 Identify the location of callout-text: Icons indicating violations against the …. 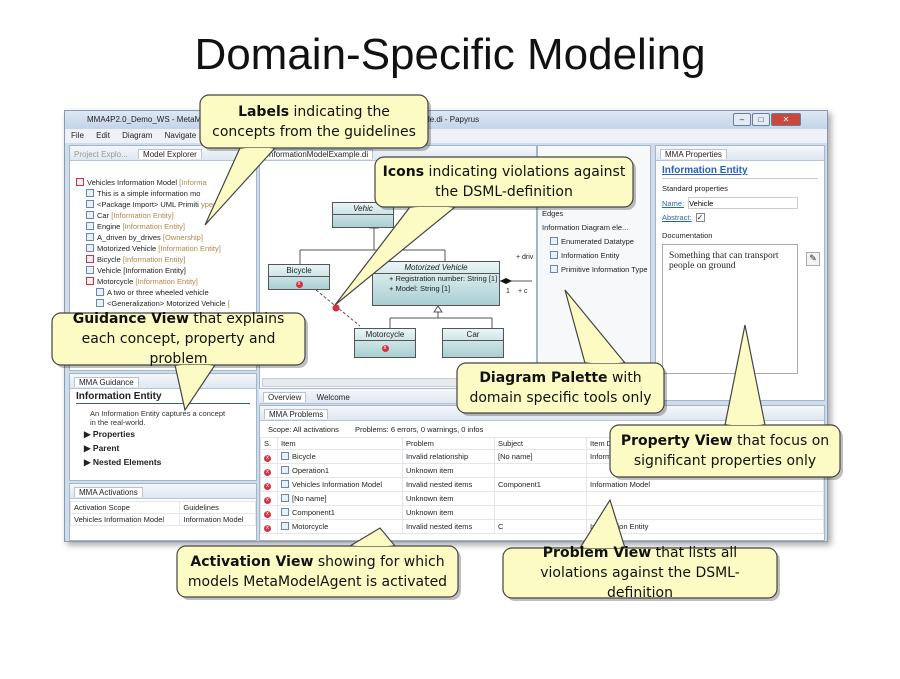
(504, 182).